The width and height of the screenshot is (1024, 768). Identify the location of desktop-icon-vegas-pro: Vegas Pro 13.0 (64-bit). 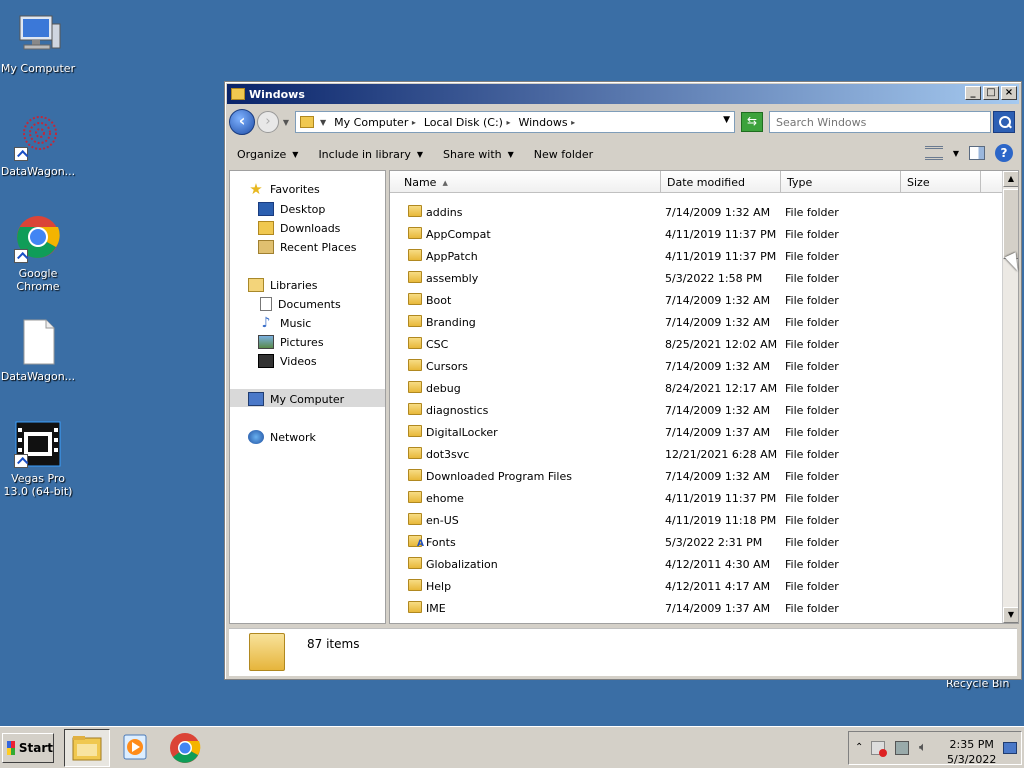
(38, 459).